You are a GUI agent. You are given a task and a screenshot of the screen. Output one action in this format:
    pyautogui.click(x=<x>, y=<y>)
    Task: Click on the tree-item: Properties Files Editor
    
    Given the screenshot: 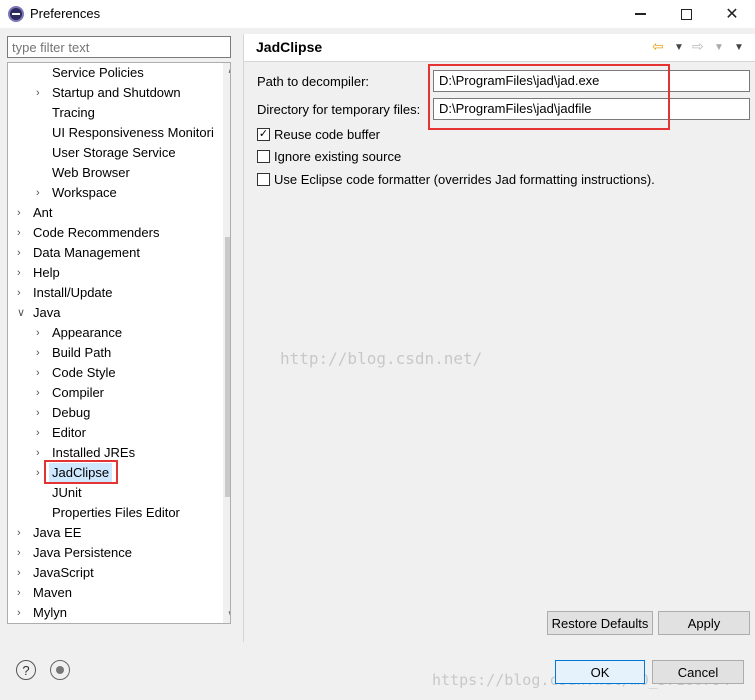 What is the action you would take?
    pyautogui.click(x=115, y=513)
    